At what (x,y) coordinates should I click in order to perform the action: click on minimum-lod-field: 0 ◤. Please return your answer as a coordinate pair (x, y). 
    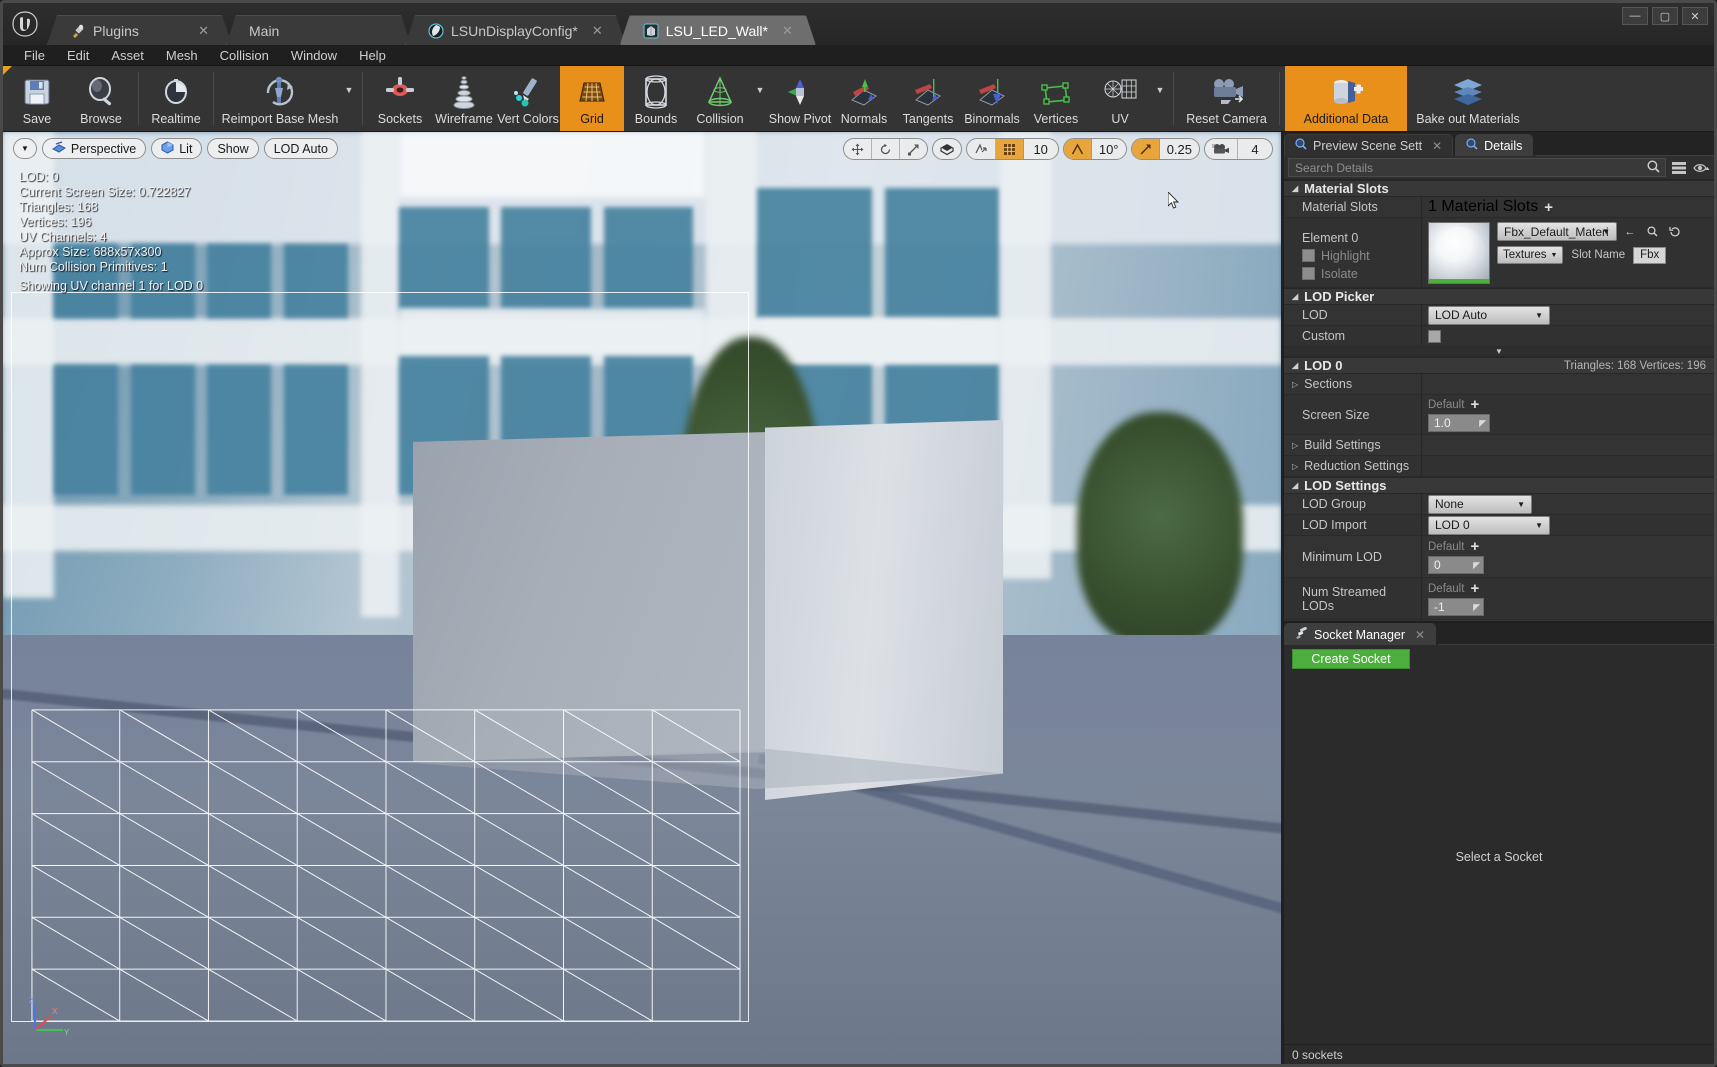
    Looking at the image, I should click on (1456, 565).